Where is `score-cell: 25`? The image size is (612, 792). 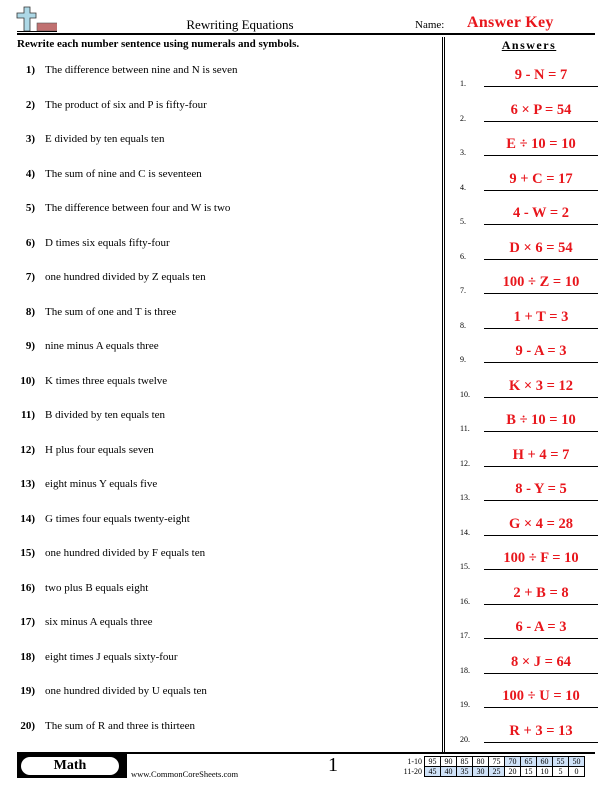
score-cell: 25 is located at coordinates (496, 771).